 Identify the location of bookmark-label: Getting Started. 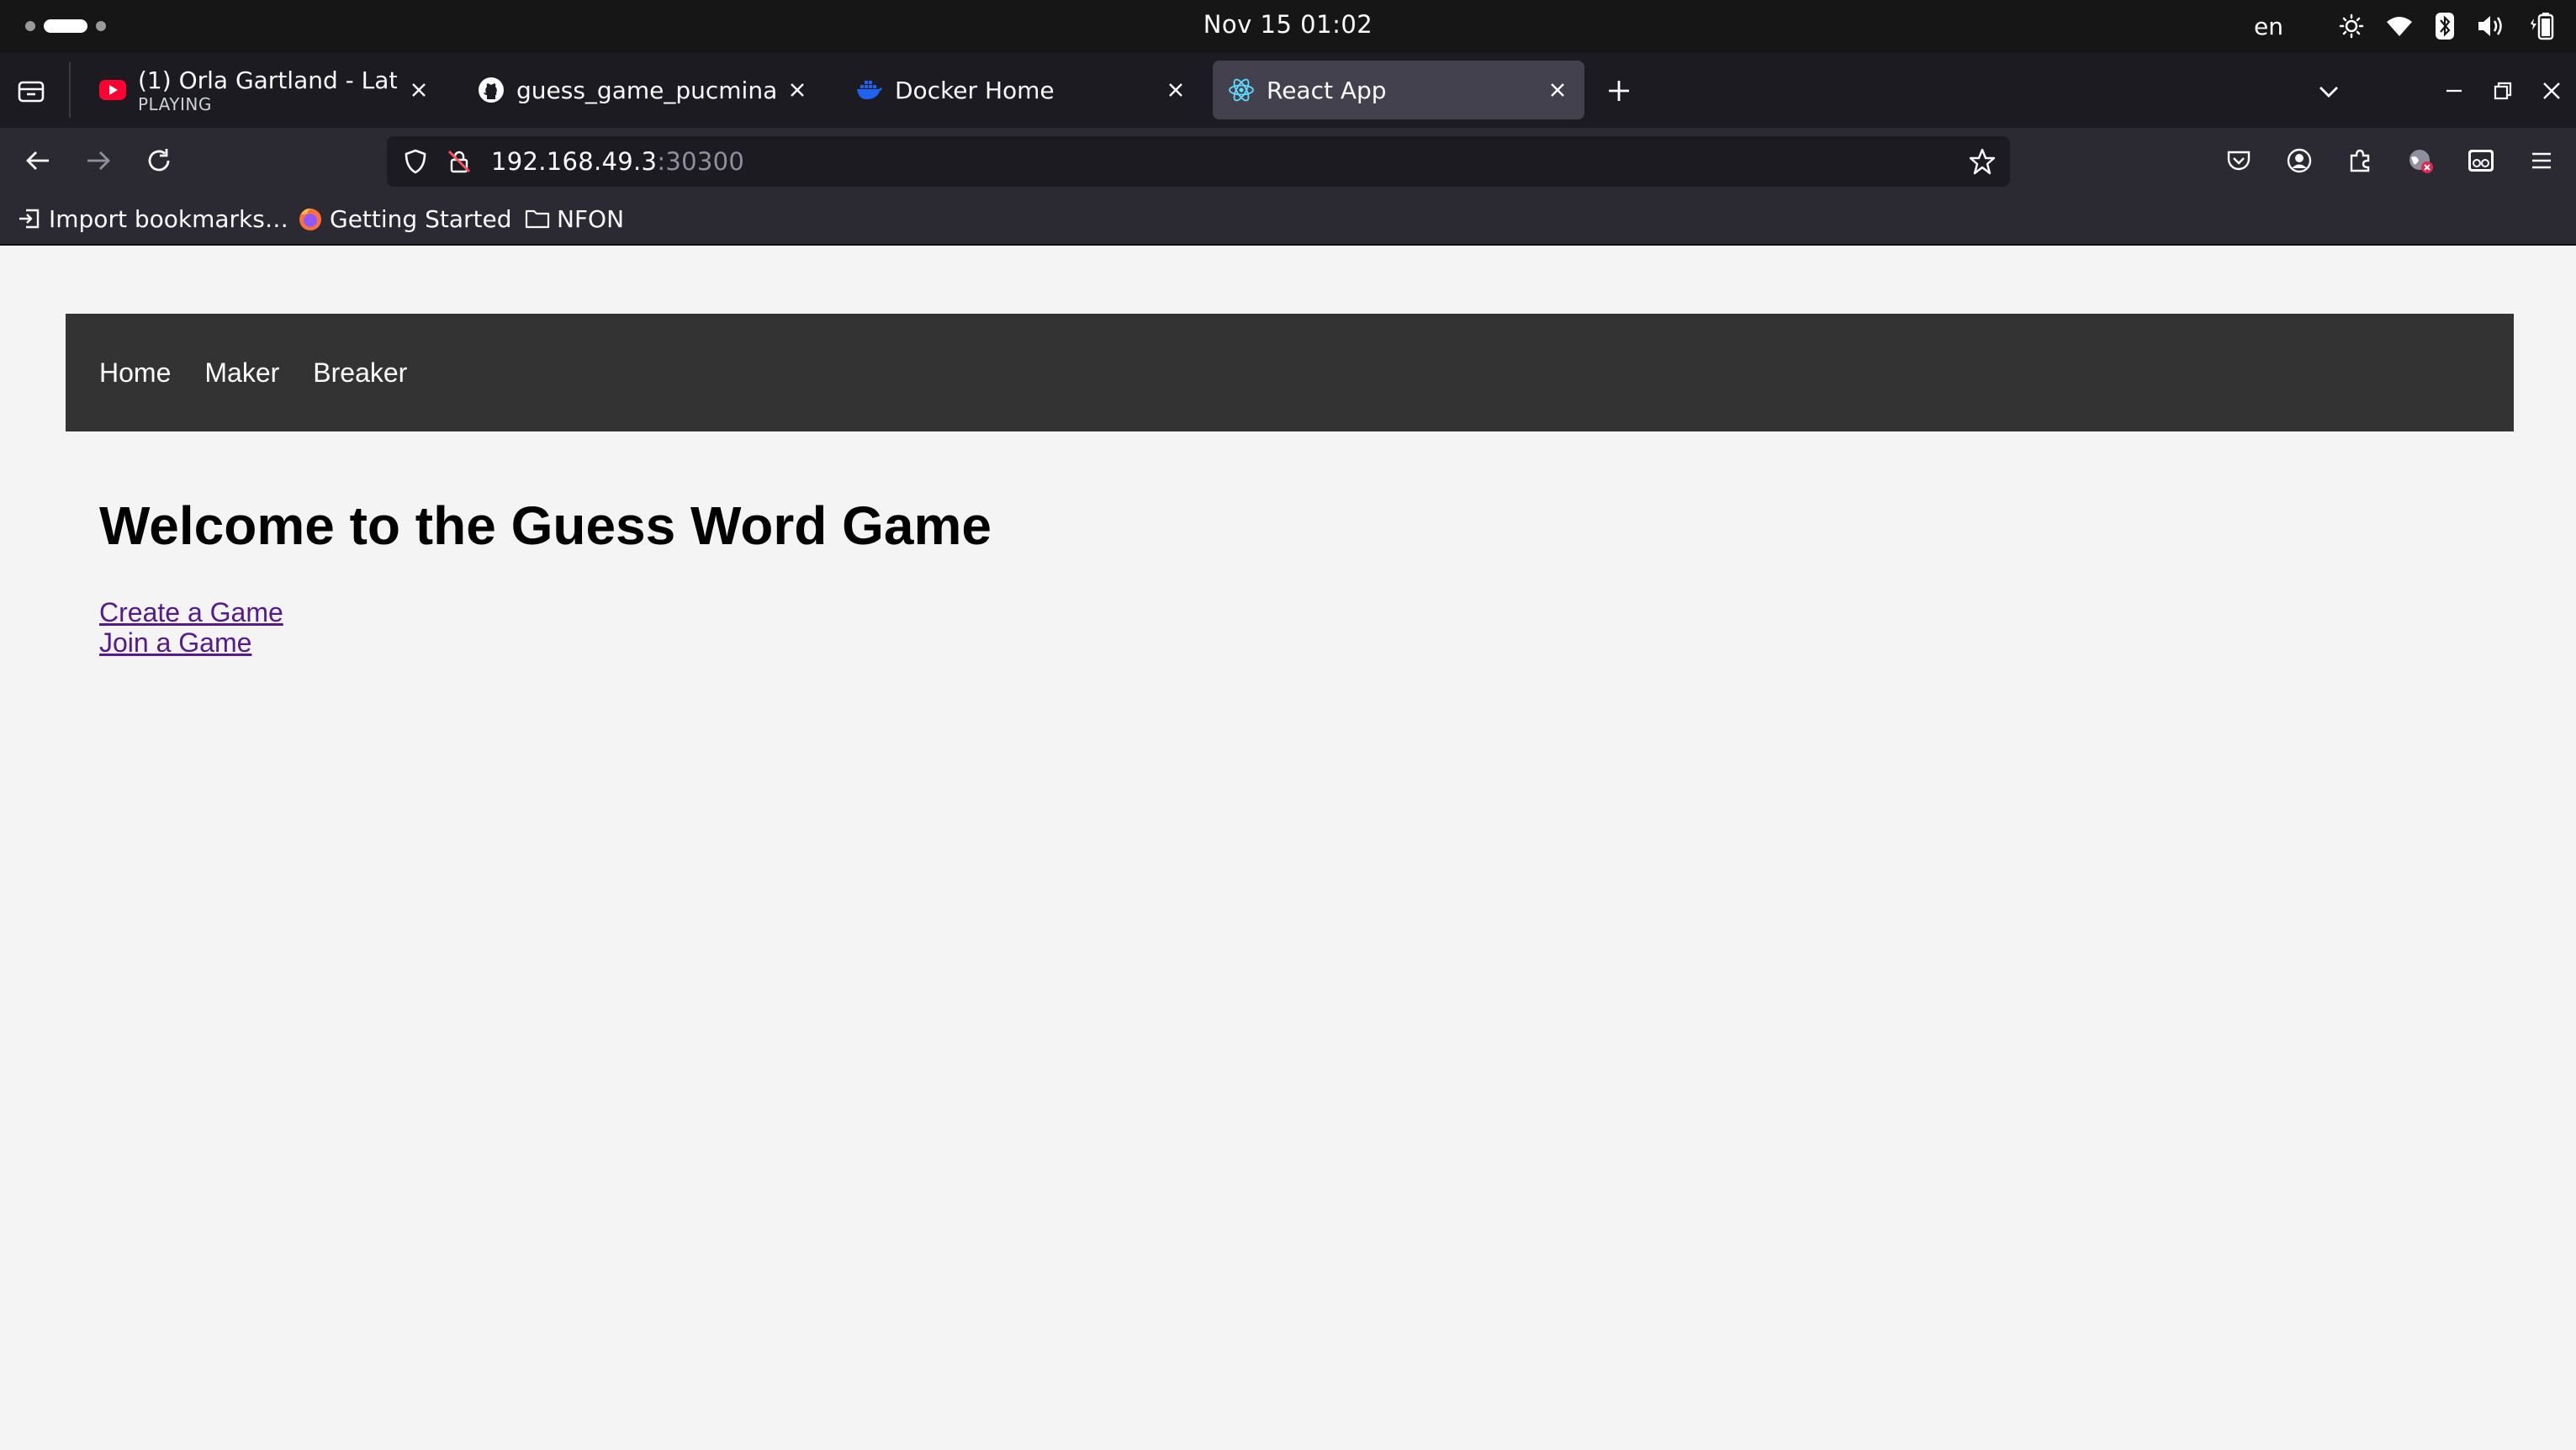
(421, 218).